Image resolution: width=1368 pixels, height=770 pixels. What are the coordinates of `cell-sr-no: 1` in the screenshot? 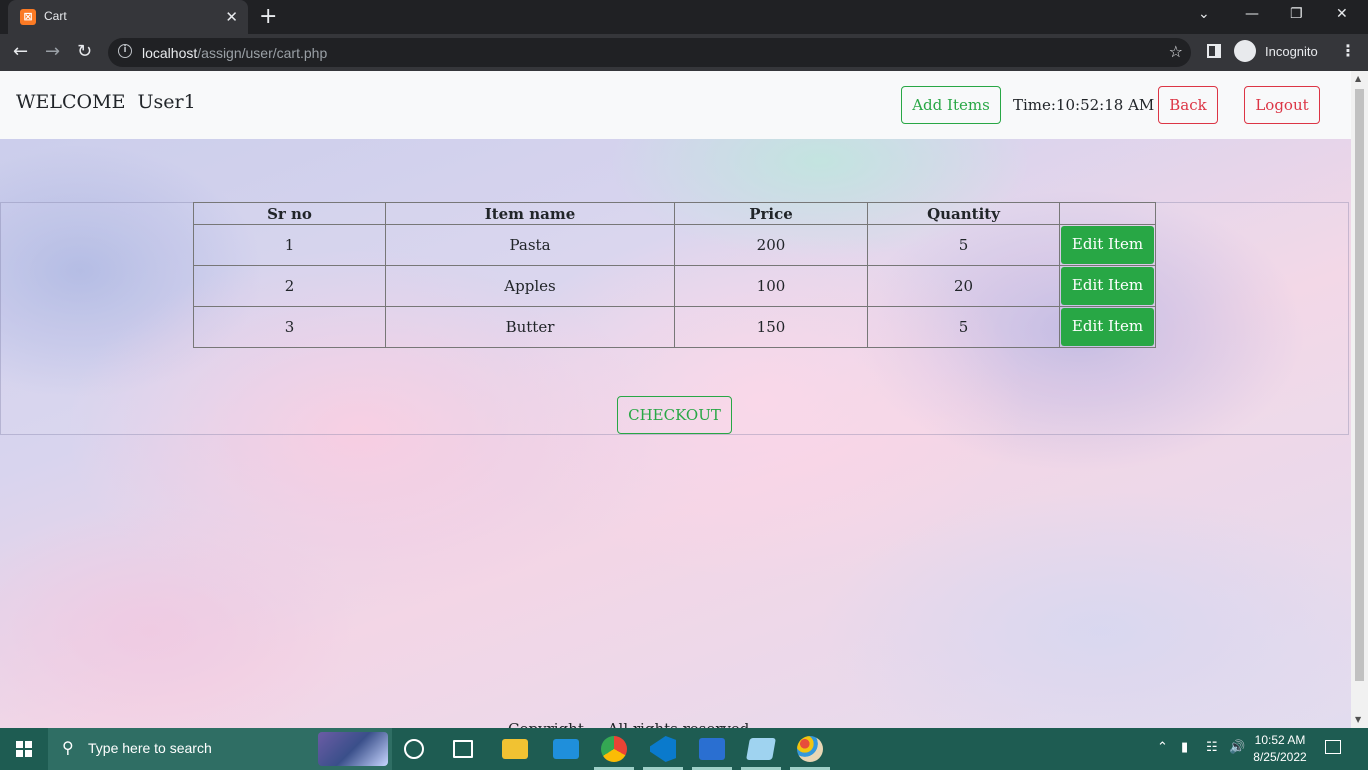 It's located at (289, 245).